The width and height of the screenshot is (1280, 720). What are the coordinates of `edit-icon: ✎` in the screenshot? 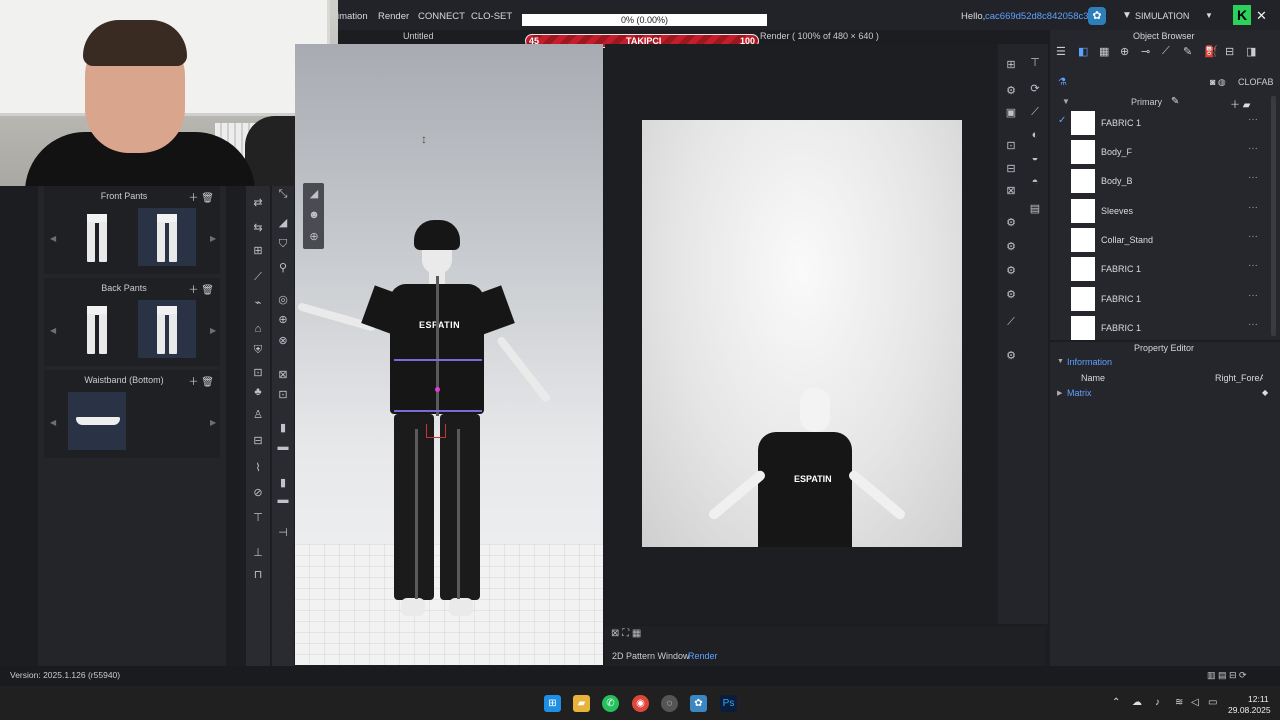 It's located at (1175, 101).